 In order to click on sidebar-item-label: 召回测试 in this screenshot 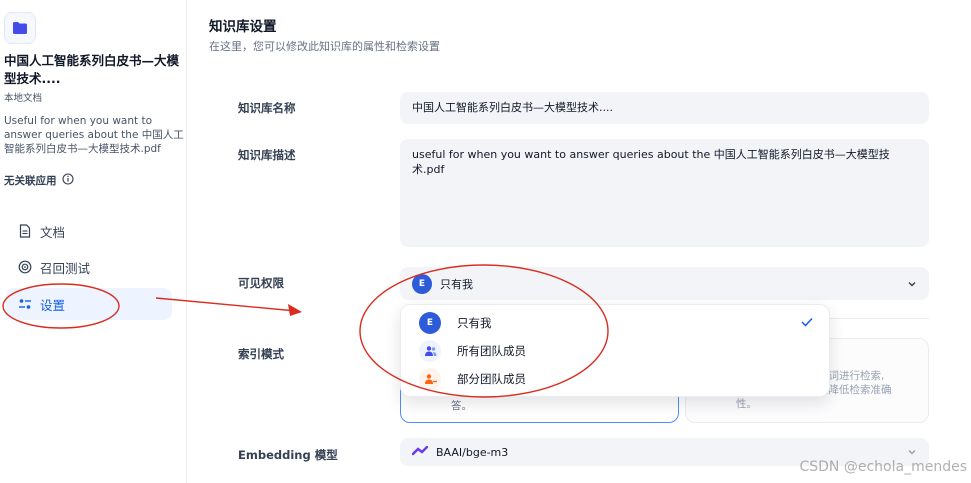, I will do `click(65, 268)`.